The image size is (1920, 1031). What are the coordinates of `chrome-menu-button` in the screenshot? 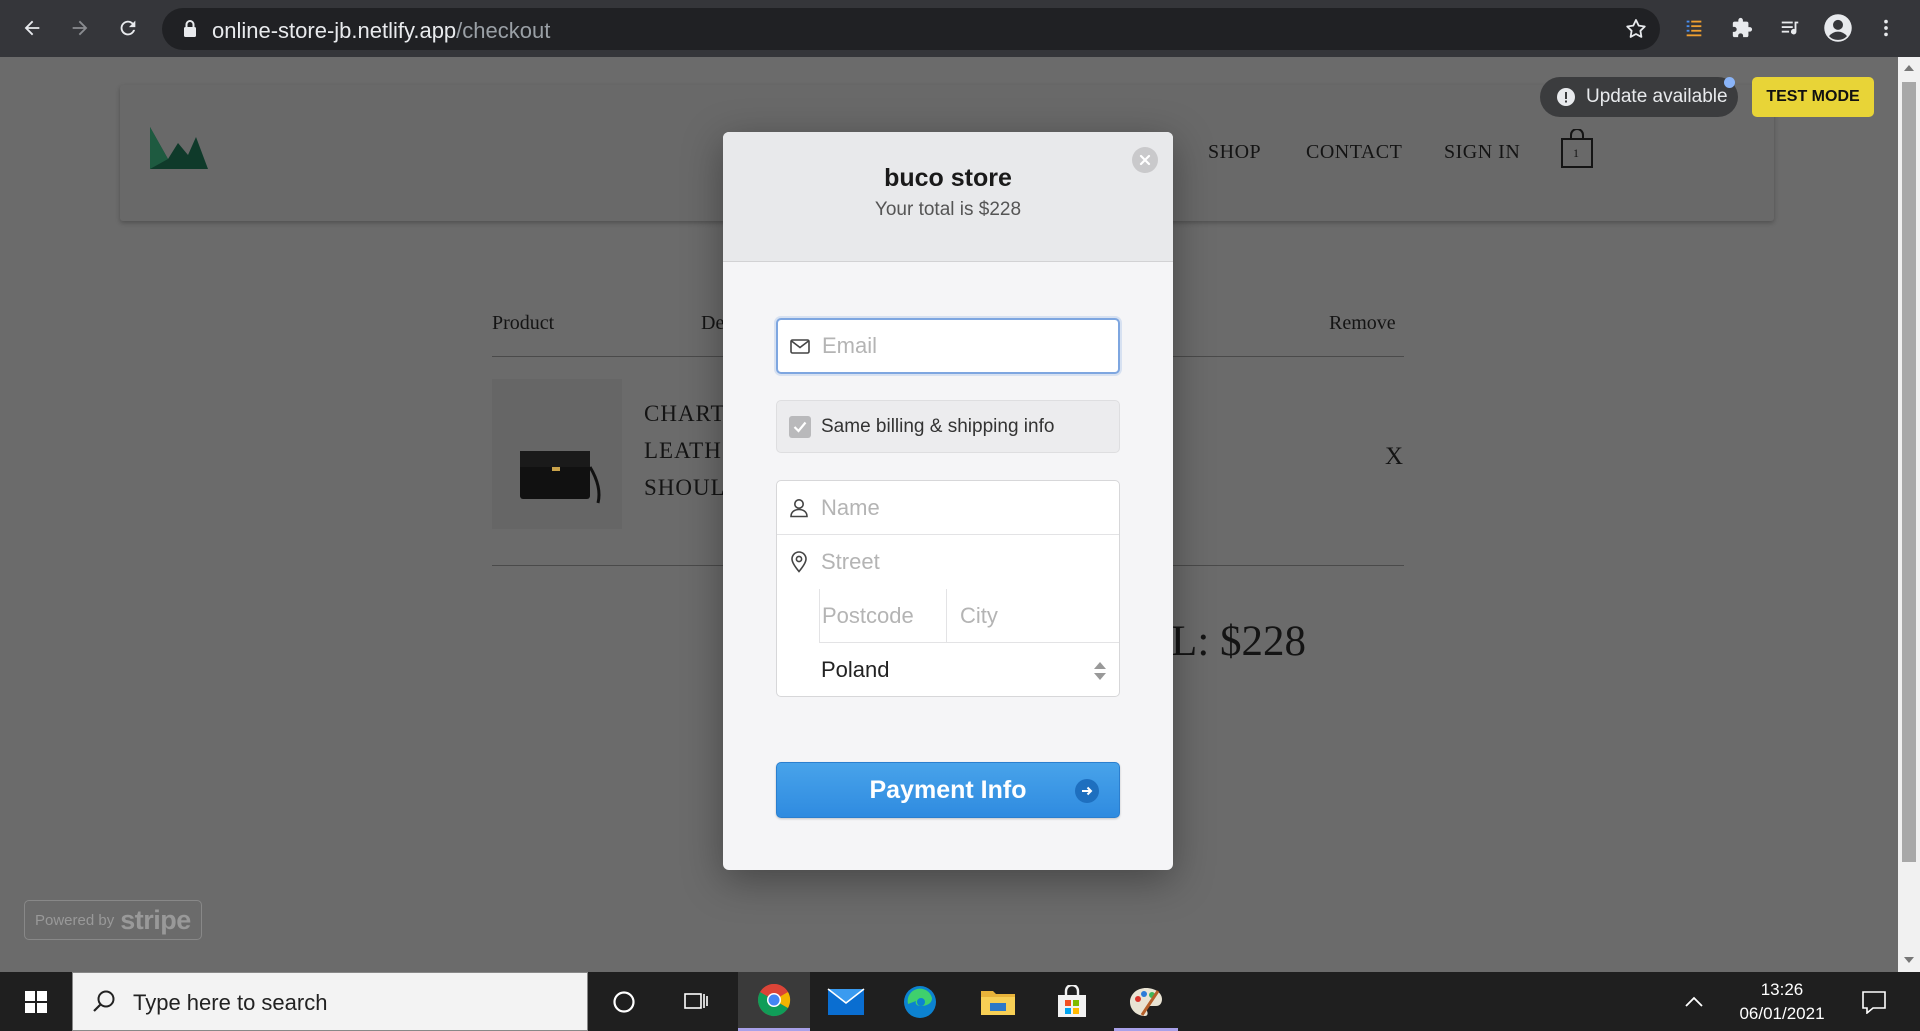 It's located at (1886, 28).